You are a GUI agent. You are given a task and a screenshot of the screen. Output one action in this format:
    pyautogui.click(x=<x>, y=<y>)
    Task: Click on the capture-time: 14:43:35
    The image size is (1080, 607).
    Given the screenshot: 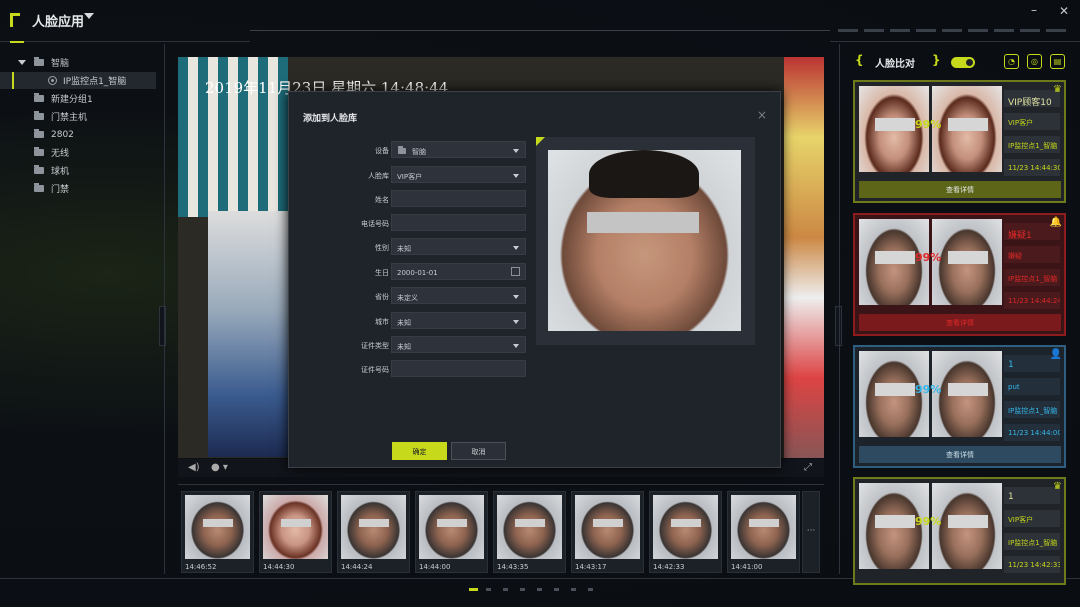 What is the action you would take?
    pyautogui.click(x=513, y=567)
    